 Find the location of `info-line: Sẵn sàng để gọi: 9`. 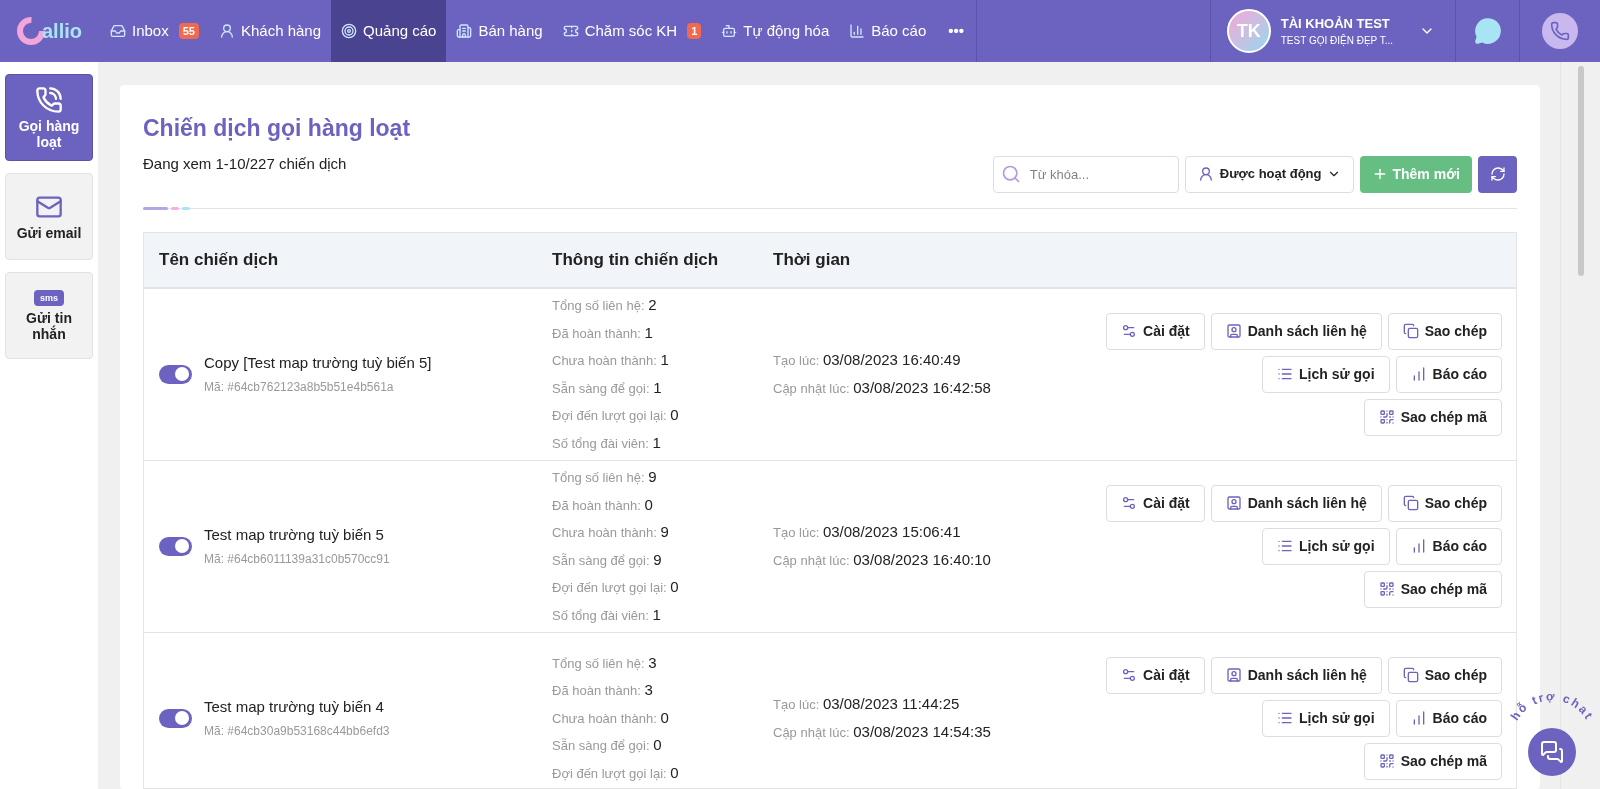

info-line: Sẵn sàng để gọi: 9 is located at coordinates (607, 559).